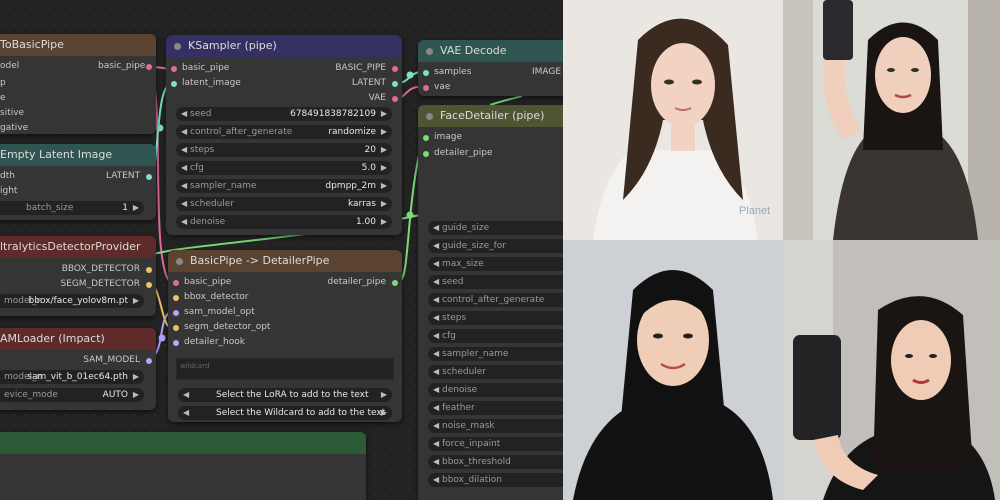 This screenshot has height=500, width=1000. What do you see at coordinates (72, 301) in the screenshot?
I see `model-name-widget: model_n bbox/face_yolov8m.pt ▶` at bounding box center [72, 301].